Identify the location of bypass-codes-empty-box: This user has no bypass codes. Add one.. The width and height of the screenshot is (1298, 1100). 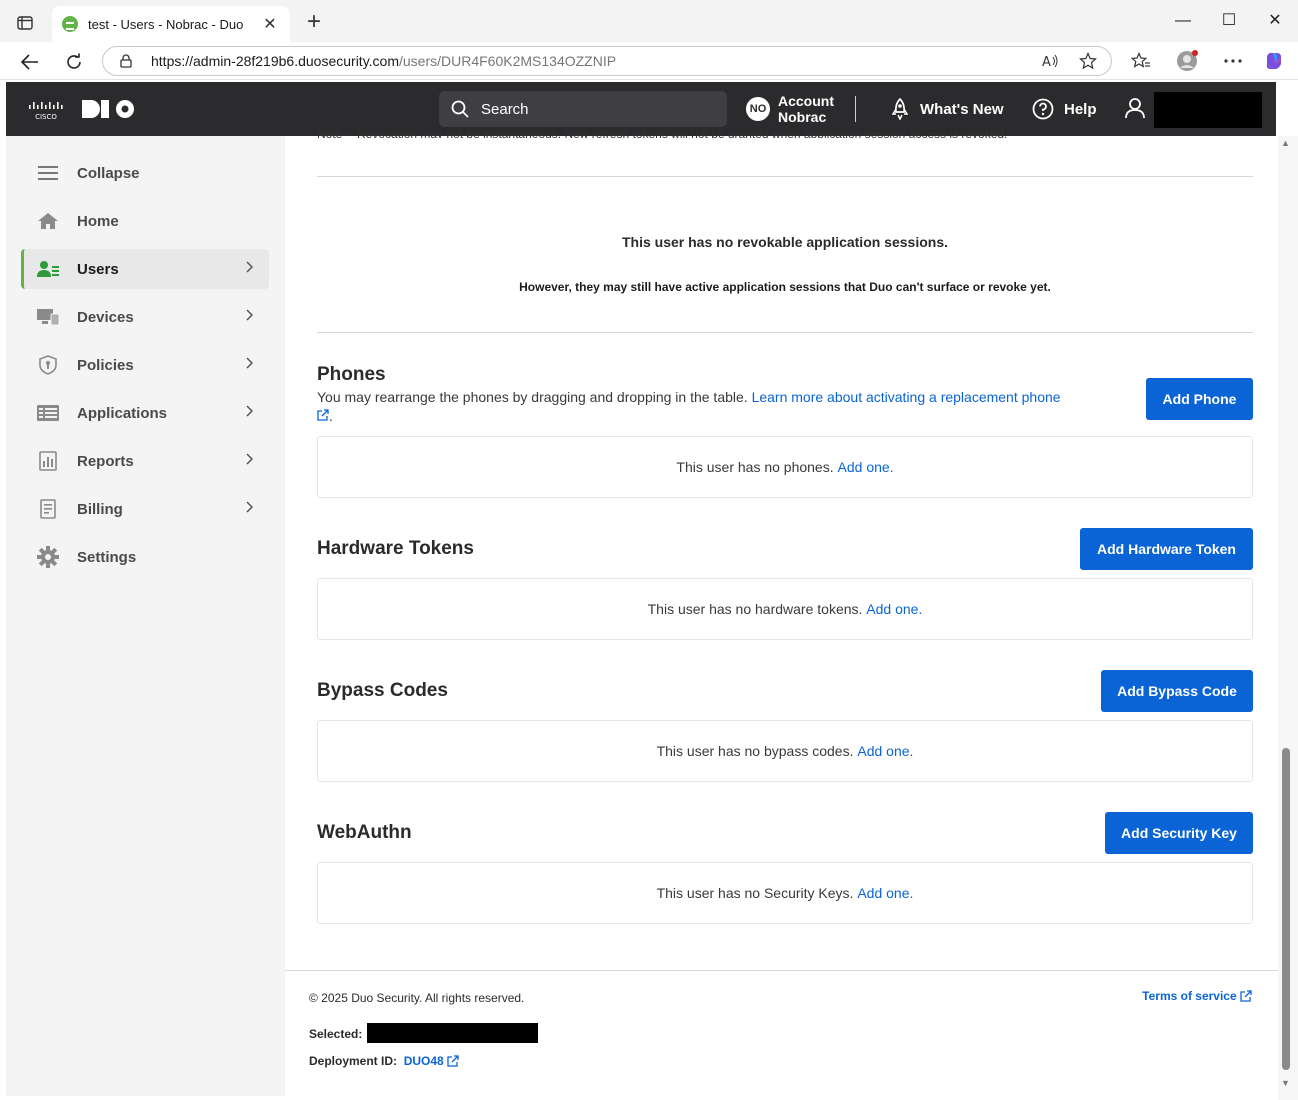
(785, 751).